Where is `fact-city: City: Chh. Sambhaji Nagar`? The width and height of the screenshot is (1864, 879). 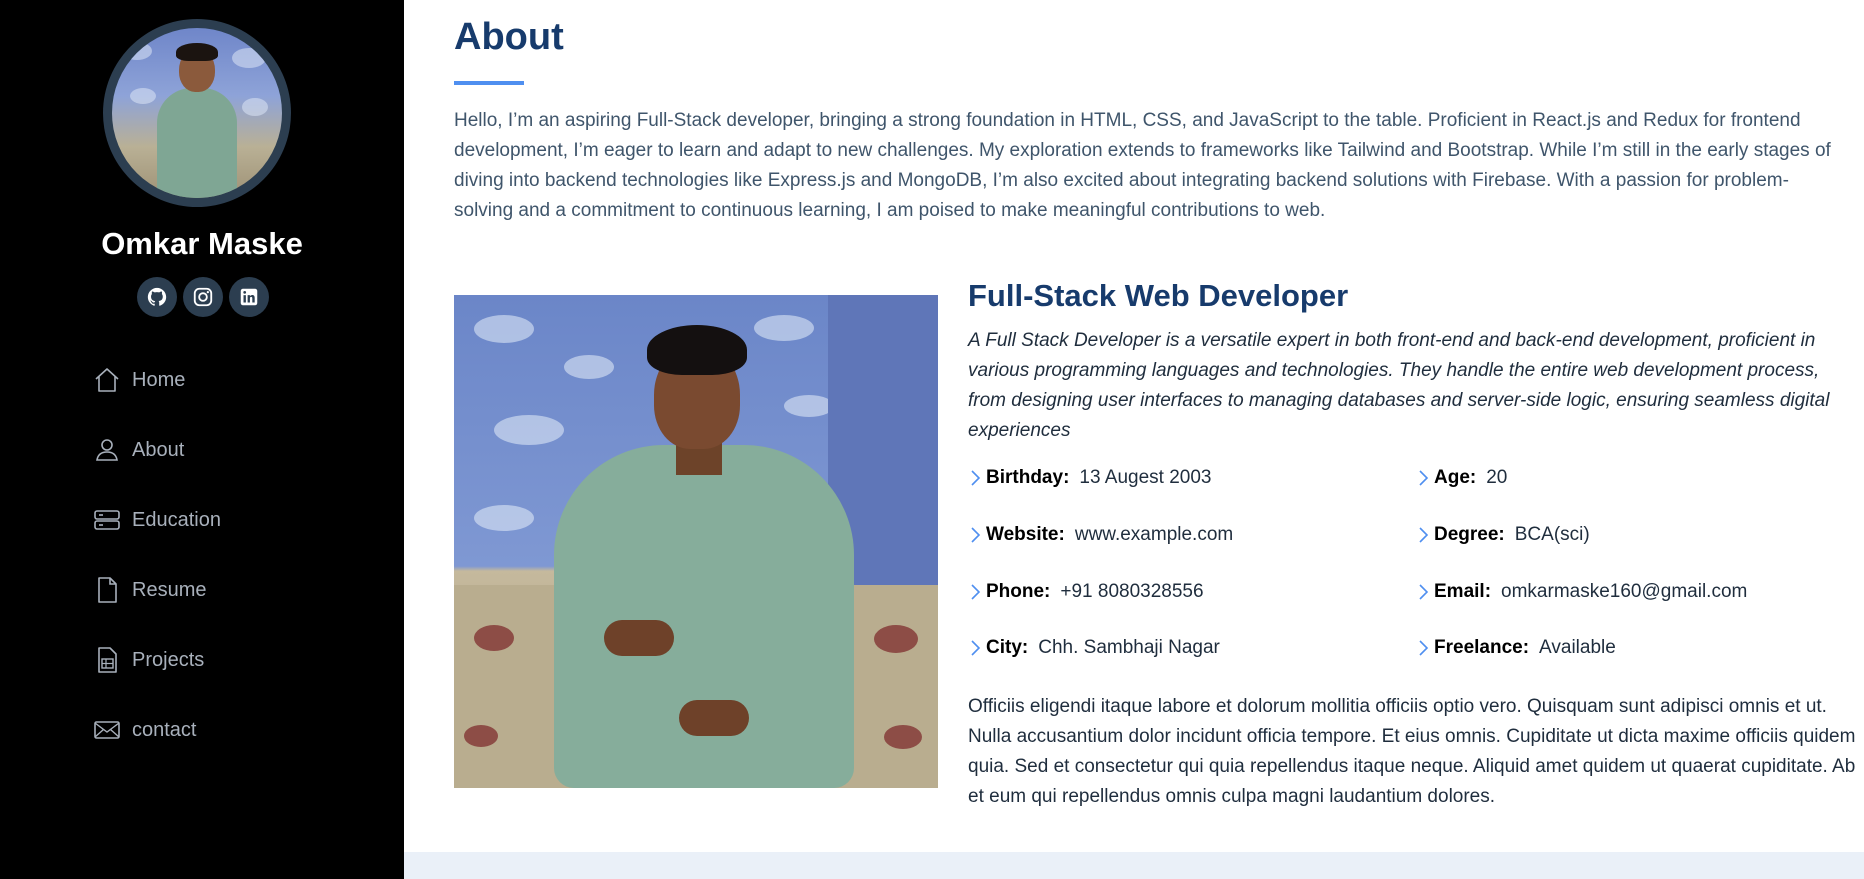
fact-city: City: Chh. Sambhaji Nagar is located at coordinates (1094, 648).